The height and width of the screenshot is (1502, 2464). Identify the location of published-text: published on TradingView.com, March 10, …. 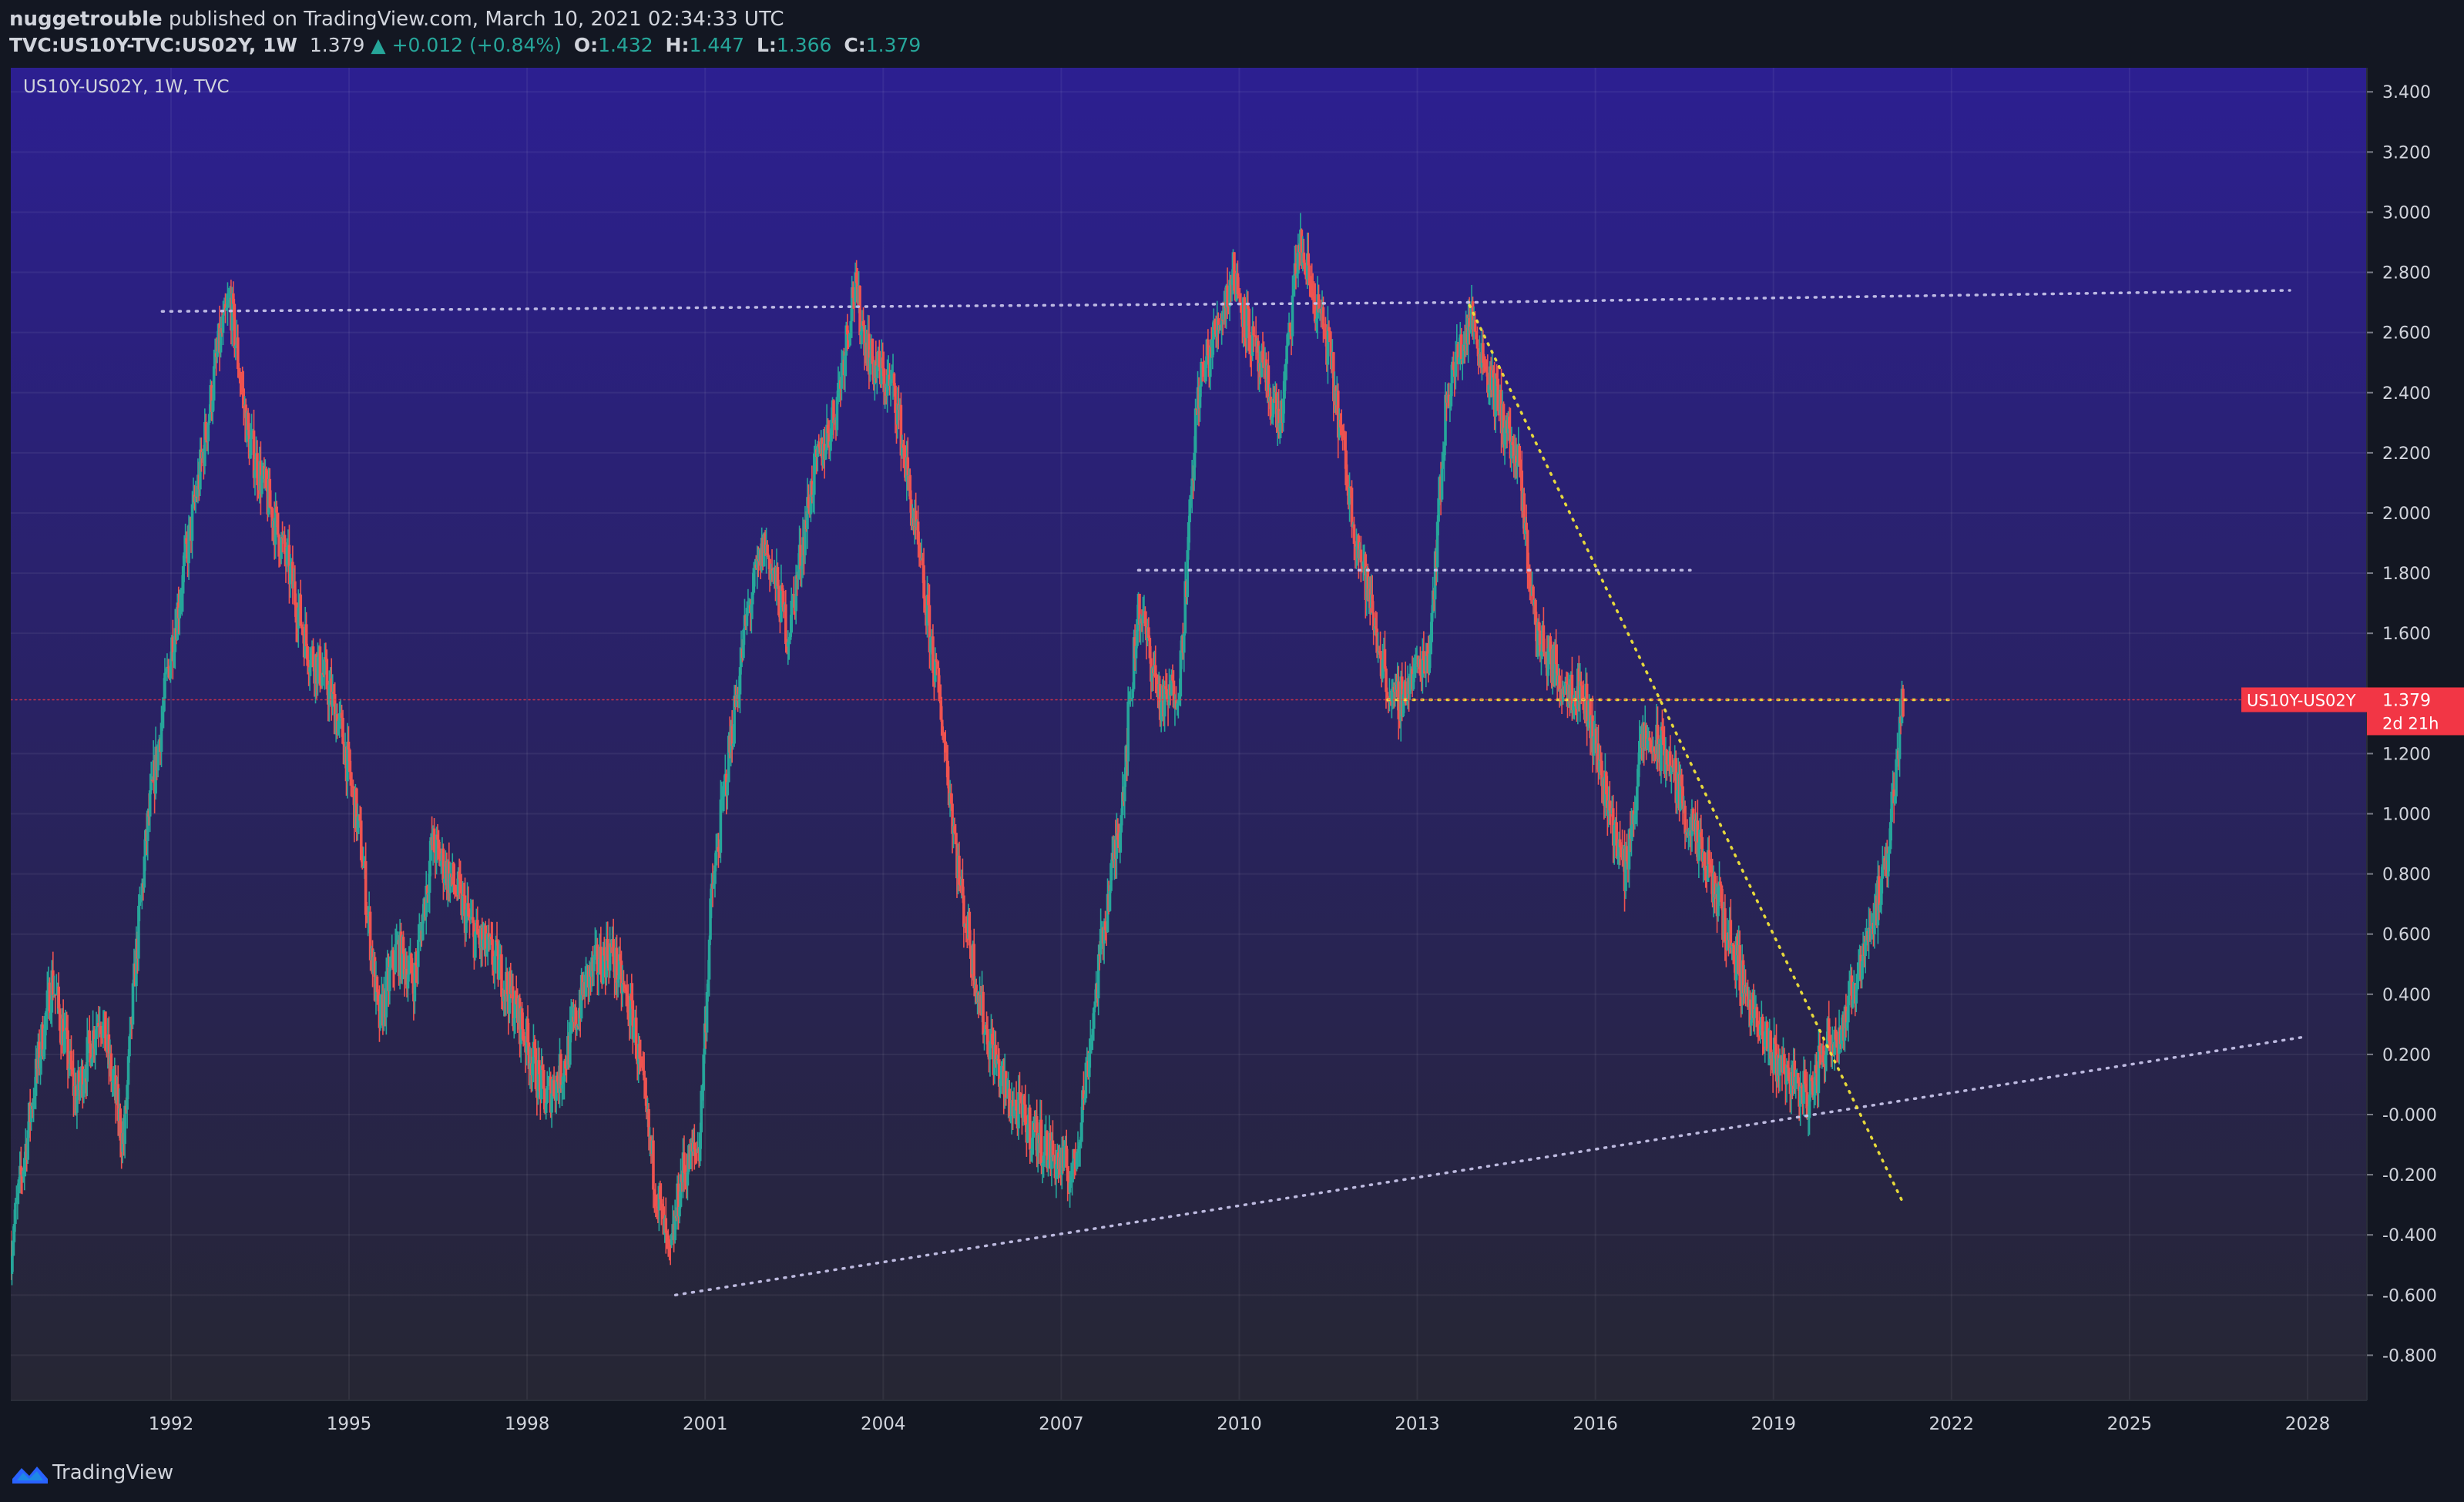
(476, 19).